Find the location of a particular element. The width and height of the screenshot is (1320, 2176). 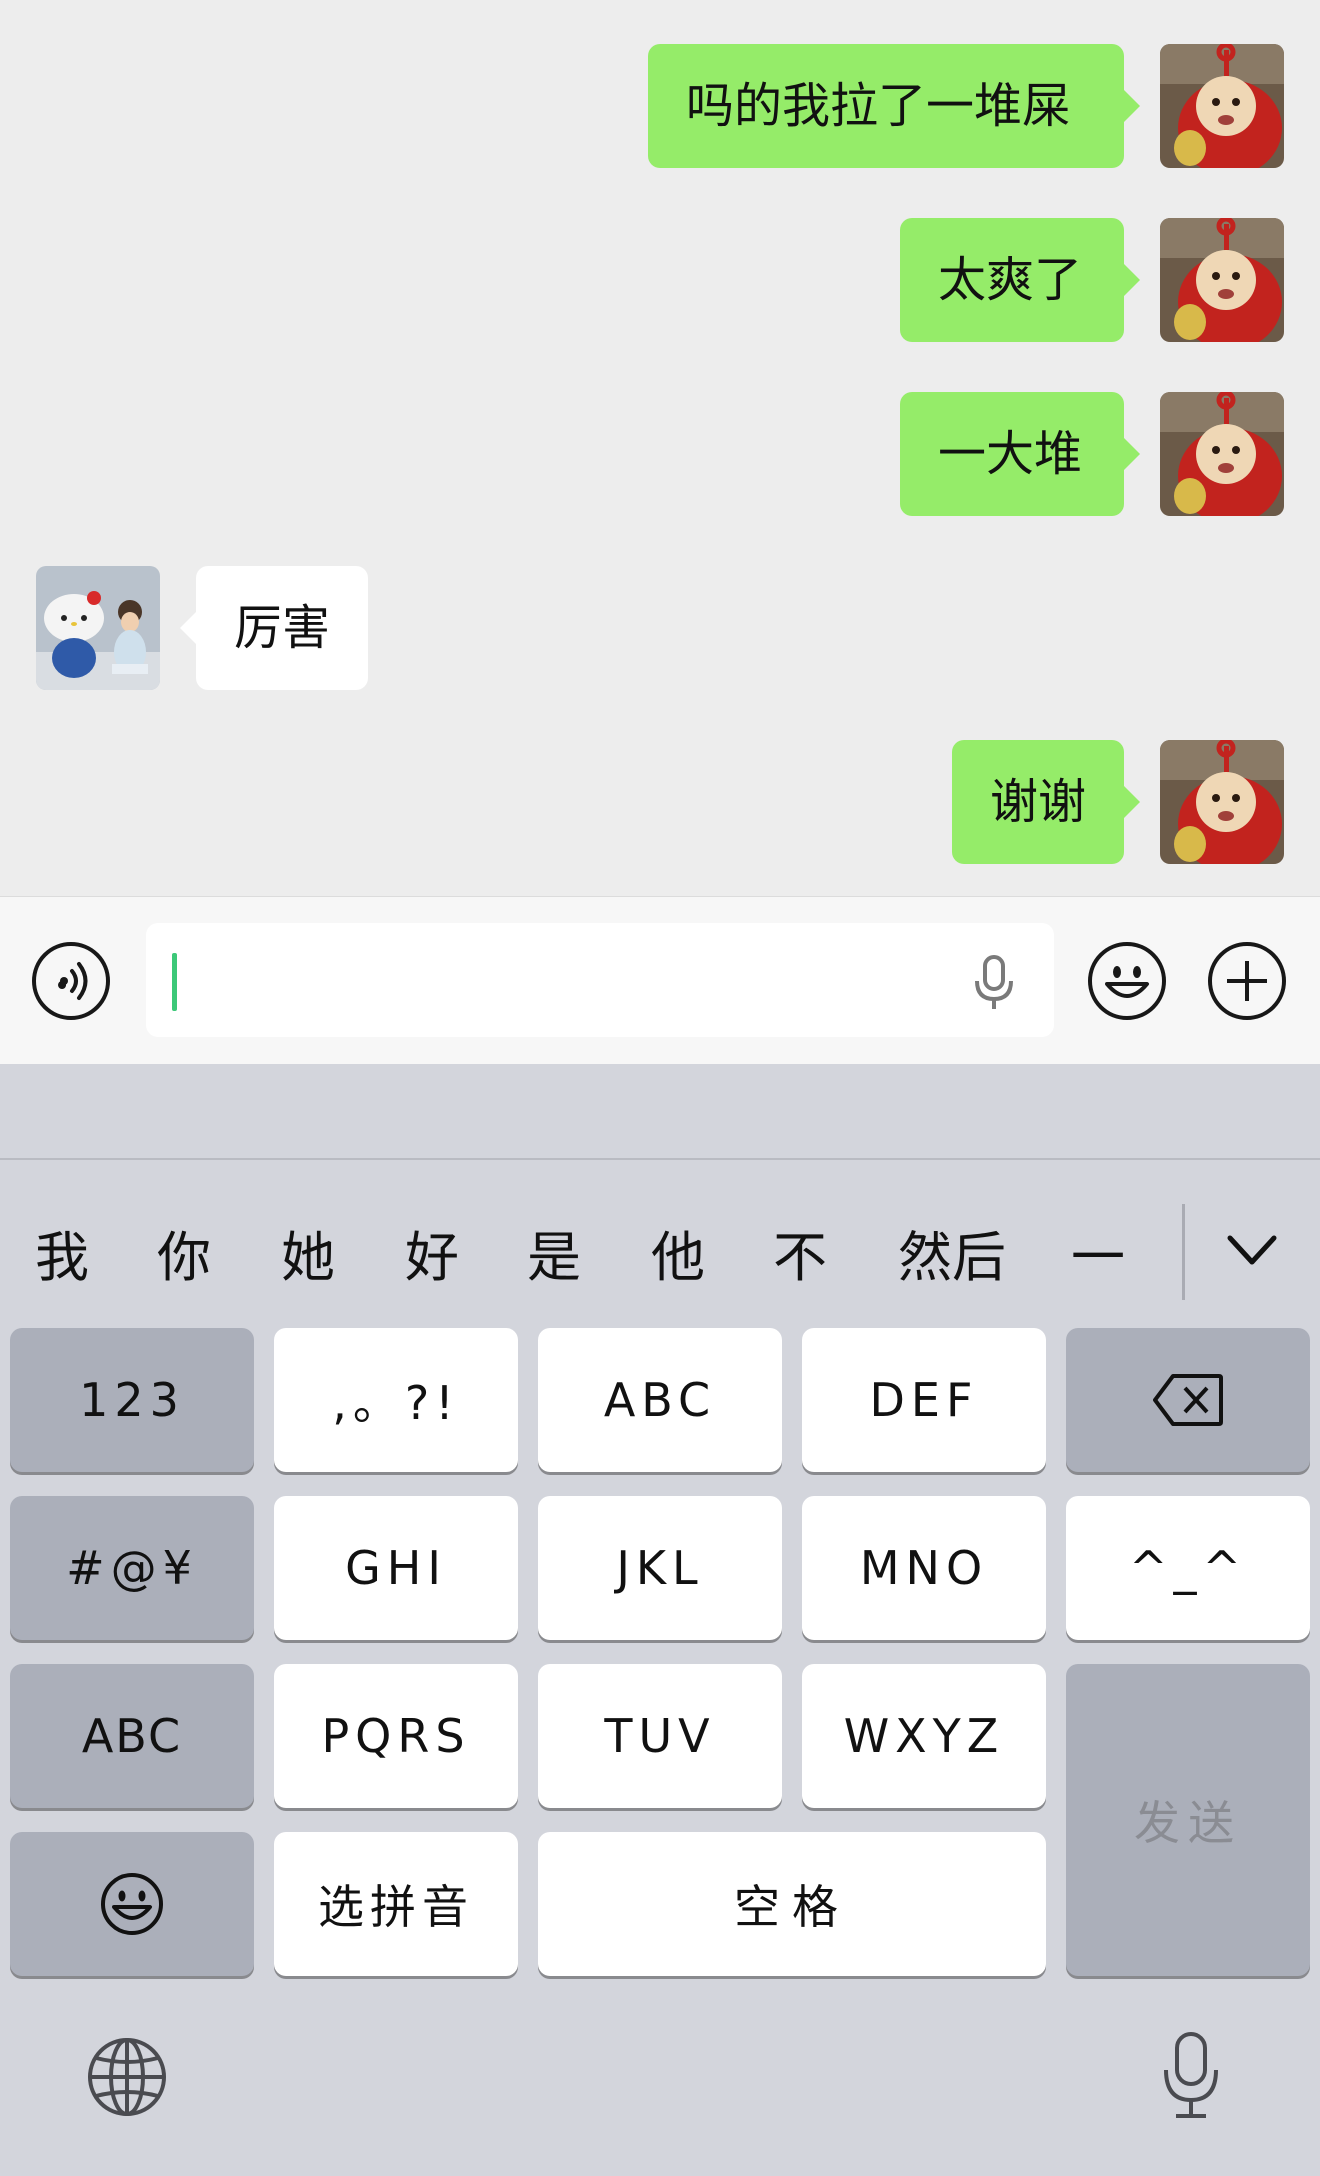

key-label: TUV is located at coordinates (660, 1736).